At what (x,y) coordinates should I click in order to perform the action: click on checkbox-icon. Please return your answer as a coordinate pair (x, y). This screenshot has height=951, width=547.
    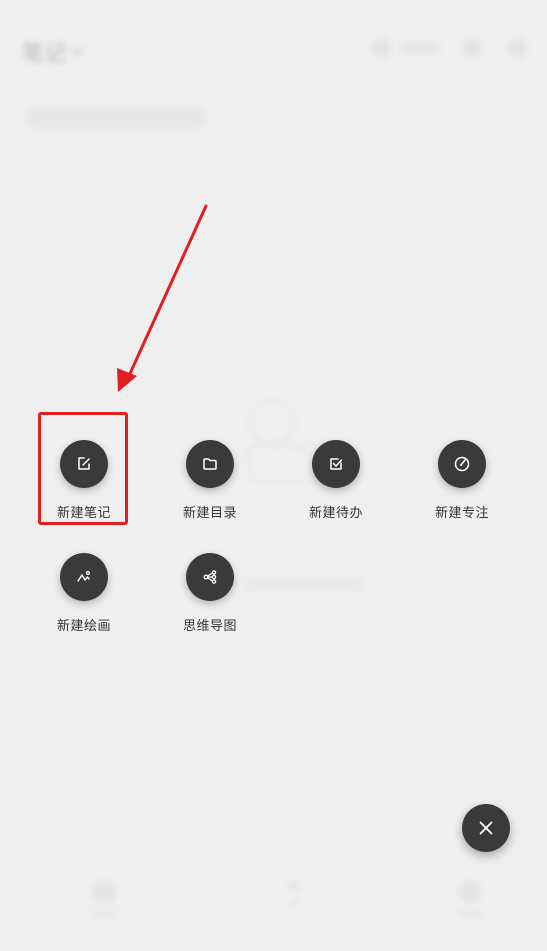
    Looking at the image, I should click on (336, 464).